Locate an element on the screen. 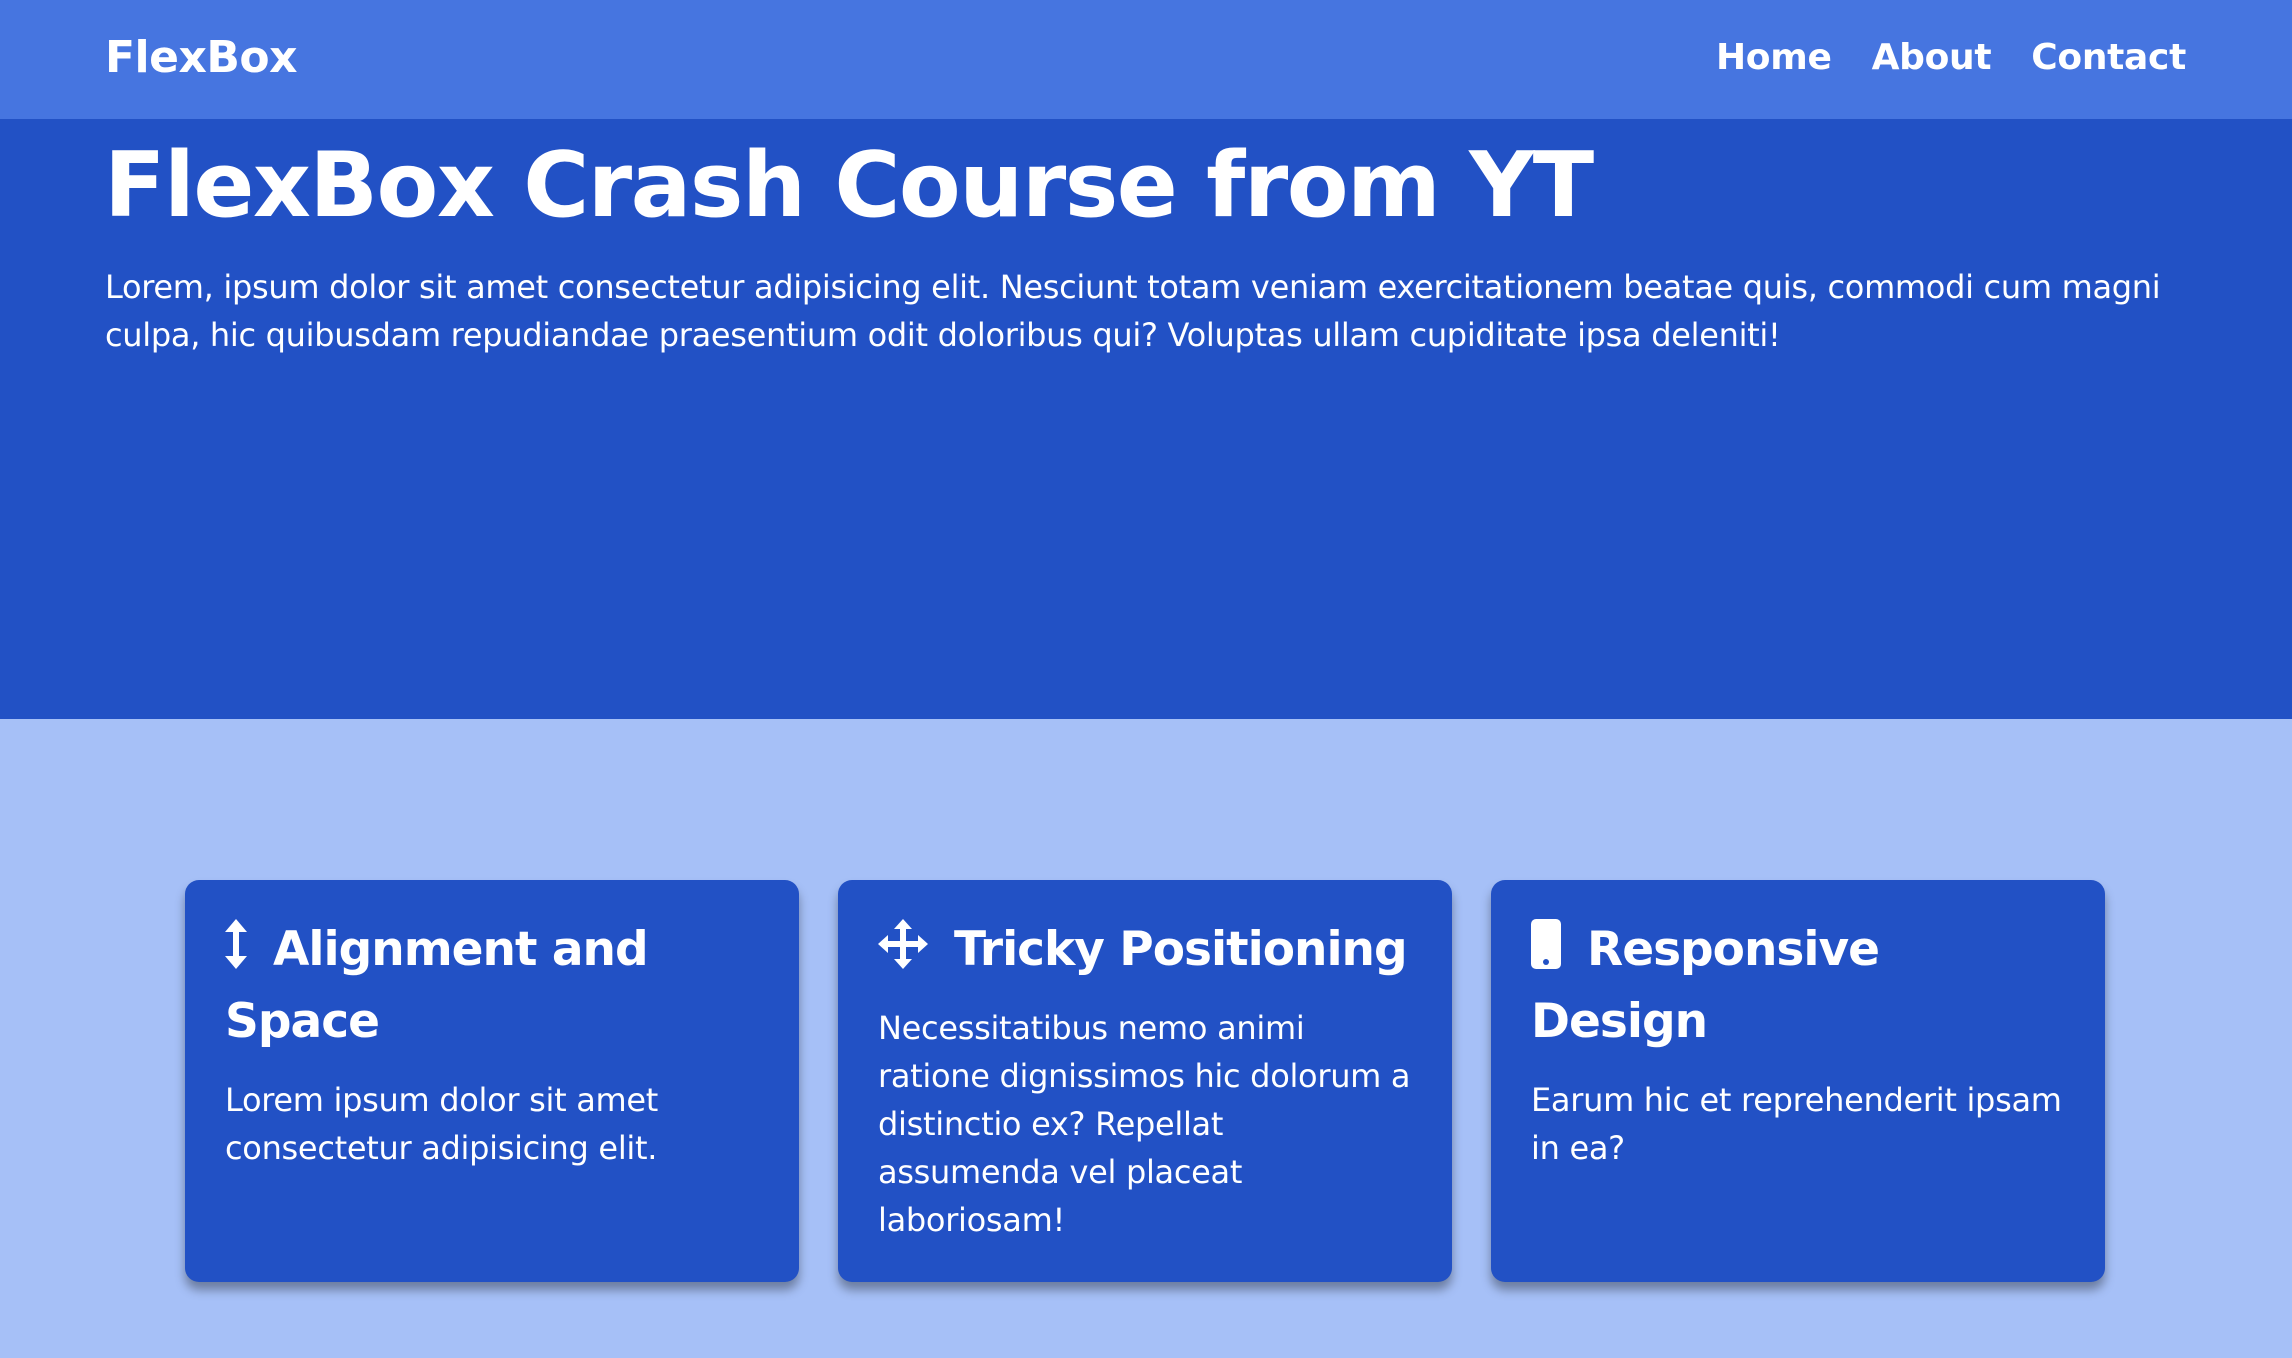 The height and width of the screenshot is (1358, 2292). card-title: Alignment and Space is located at coordinates (493, 986).